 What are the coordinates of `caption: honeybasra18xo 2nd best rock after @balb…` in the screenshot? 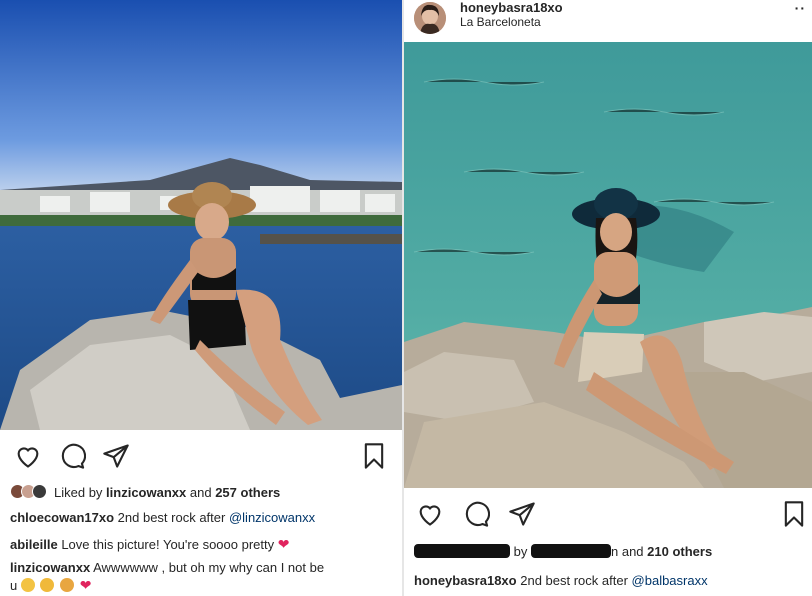 It's located at (561, 580).